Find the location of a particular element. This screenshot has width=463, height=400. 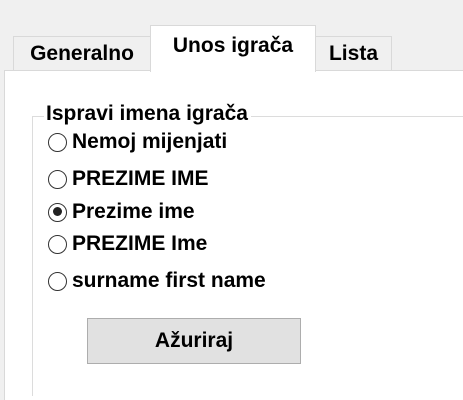

radio-option-prezime-ime: Prezime ime is located at coordinates (121, 212).